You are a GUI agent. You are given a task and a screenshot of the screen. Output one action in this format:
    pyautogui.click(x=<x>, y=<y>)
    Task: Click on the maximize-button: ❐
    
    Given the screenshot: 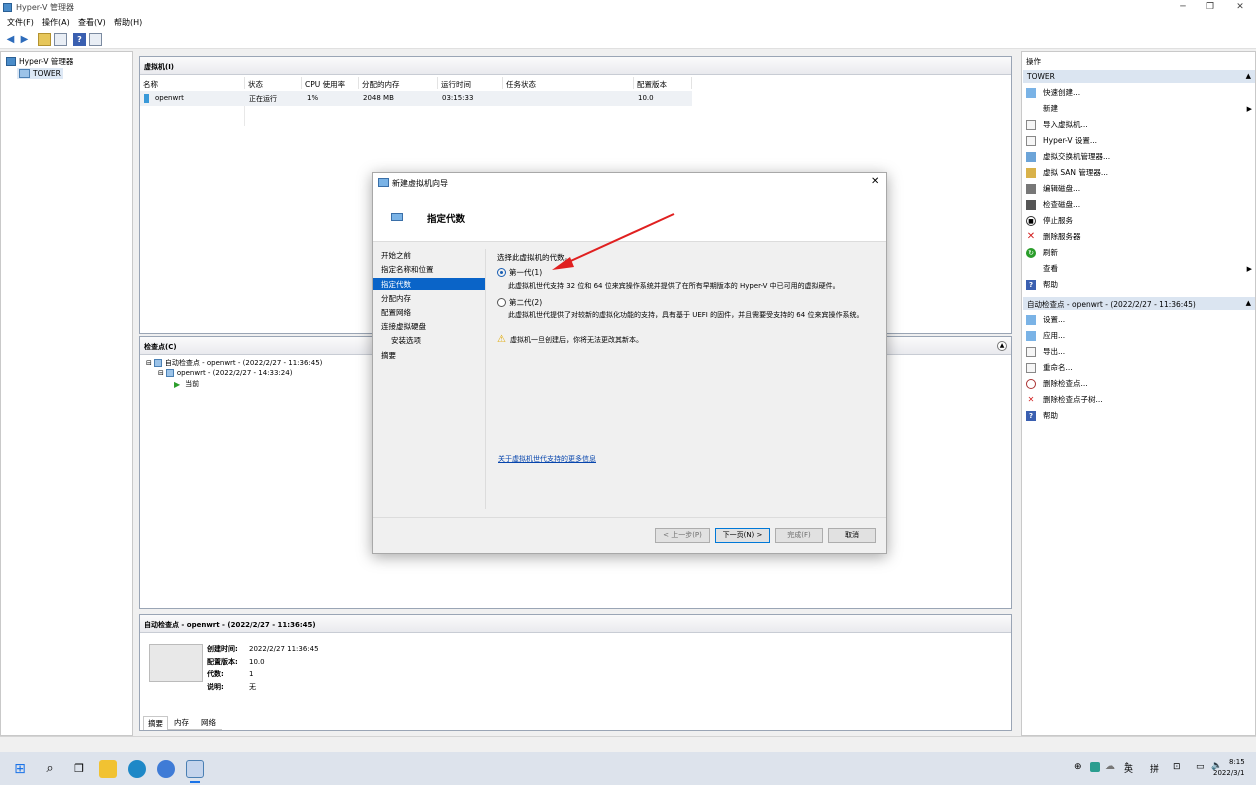 What is the action you would take?
    pyautogui.click(x=1210, y=7)
    